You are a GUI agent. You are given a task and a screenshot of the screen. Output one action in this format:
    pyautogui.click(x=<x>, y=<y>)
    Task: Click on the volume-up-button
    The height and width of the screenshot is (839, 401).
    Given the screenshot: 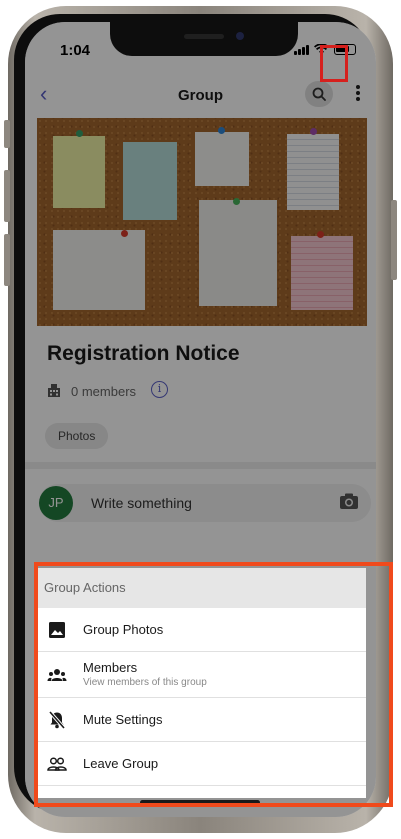 What is the action you would take?
    pyautogui.click(x=7, y=196)
    